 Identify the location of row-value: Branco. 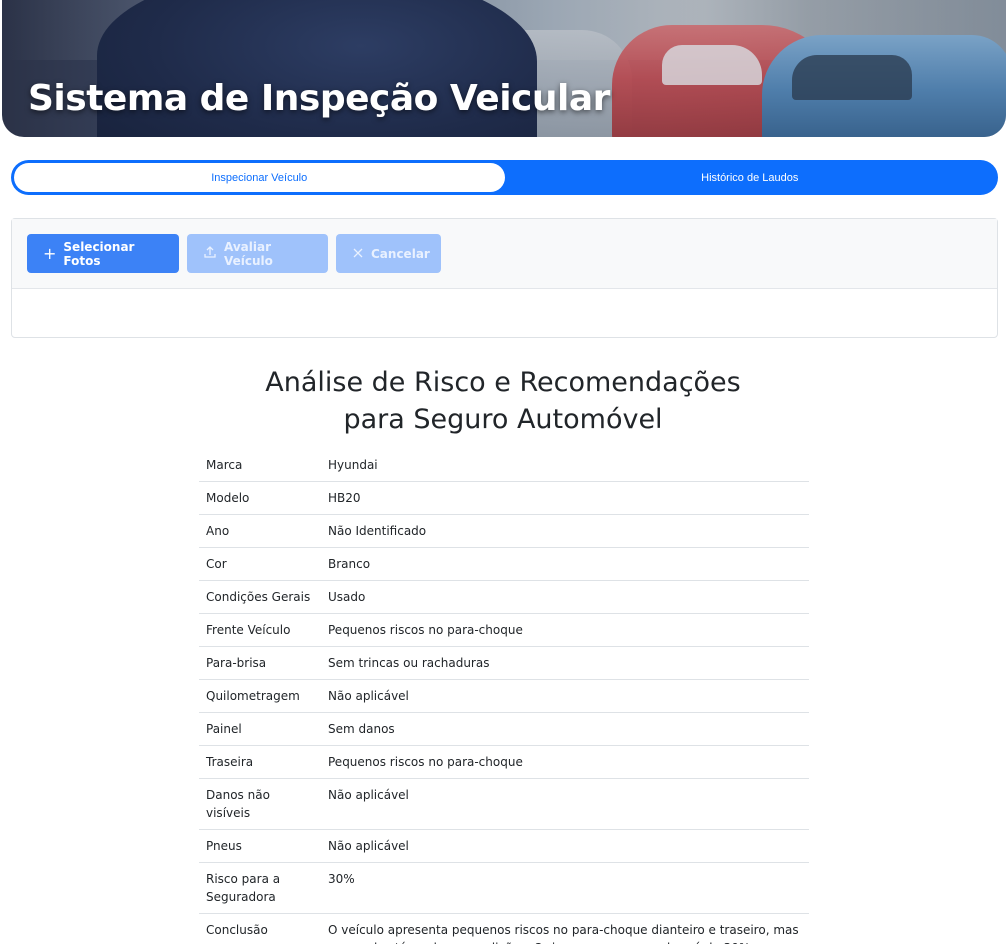
(565, 564).